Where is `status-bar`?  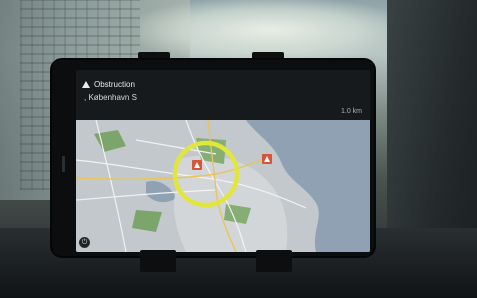
status-bar is located at coordinates (223, 74).